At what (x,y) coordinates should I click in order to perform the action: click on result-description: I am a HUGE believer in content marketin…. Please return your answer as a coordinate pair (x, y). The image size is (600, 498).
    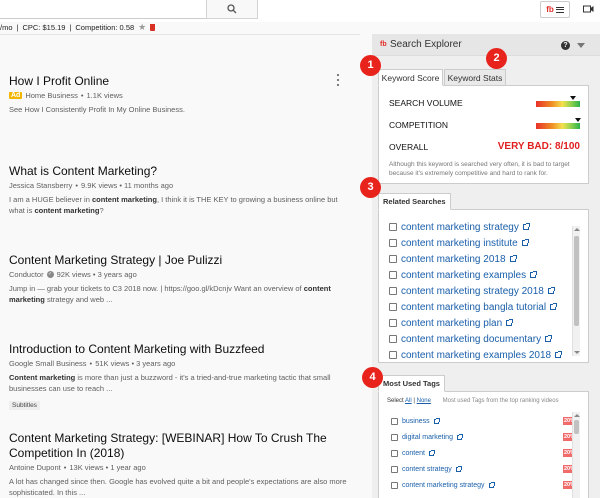
    Looking at the image, I should click on (173, 205).